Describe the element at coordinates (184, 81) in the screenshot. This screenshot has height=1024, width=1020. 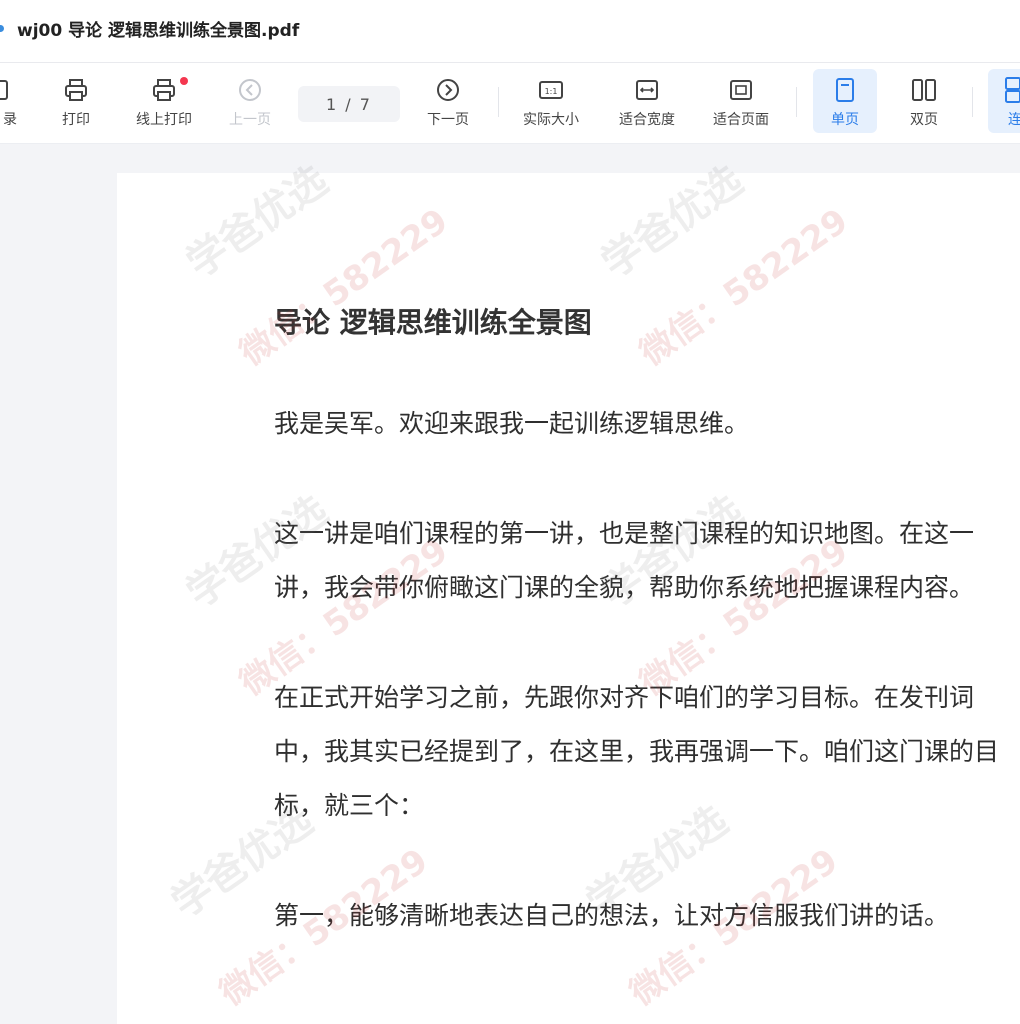
I see `notification-dot` at that location.